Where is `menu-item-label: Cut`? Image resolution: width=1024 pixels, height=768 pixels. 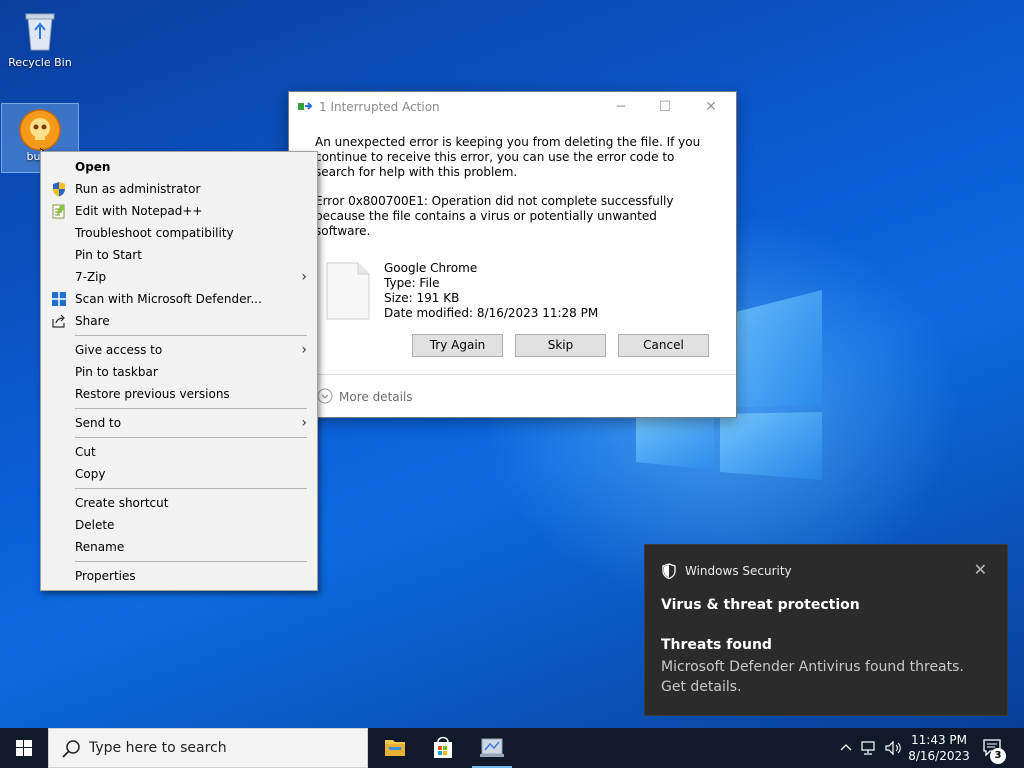 menu-item-label: Cut is located at coordinates (85, 452).